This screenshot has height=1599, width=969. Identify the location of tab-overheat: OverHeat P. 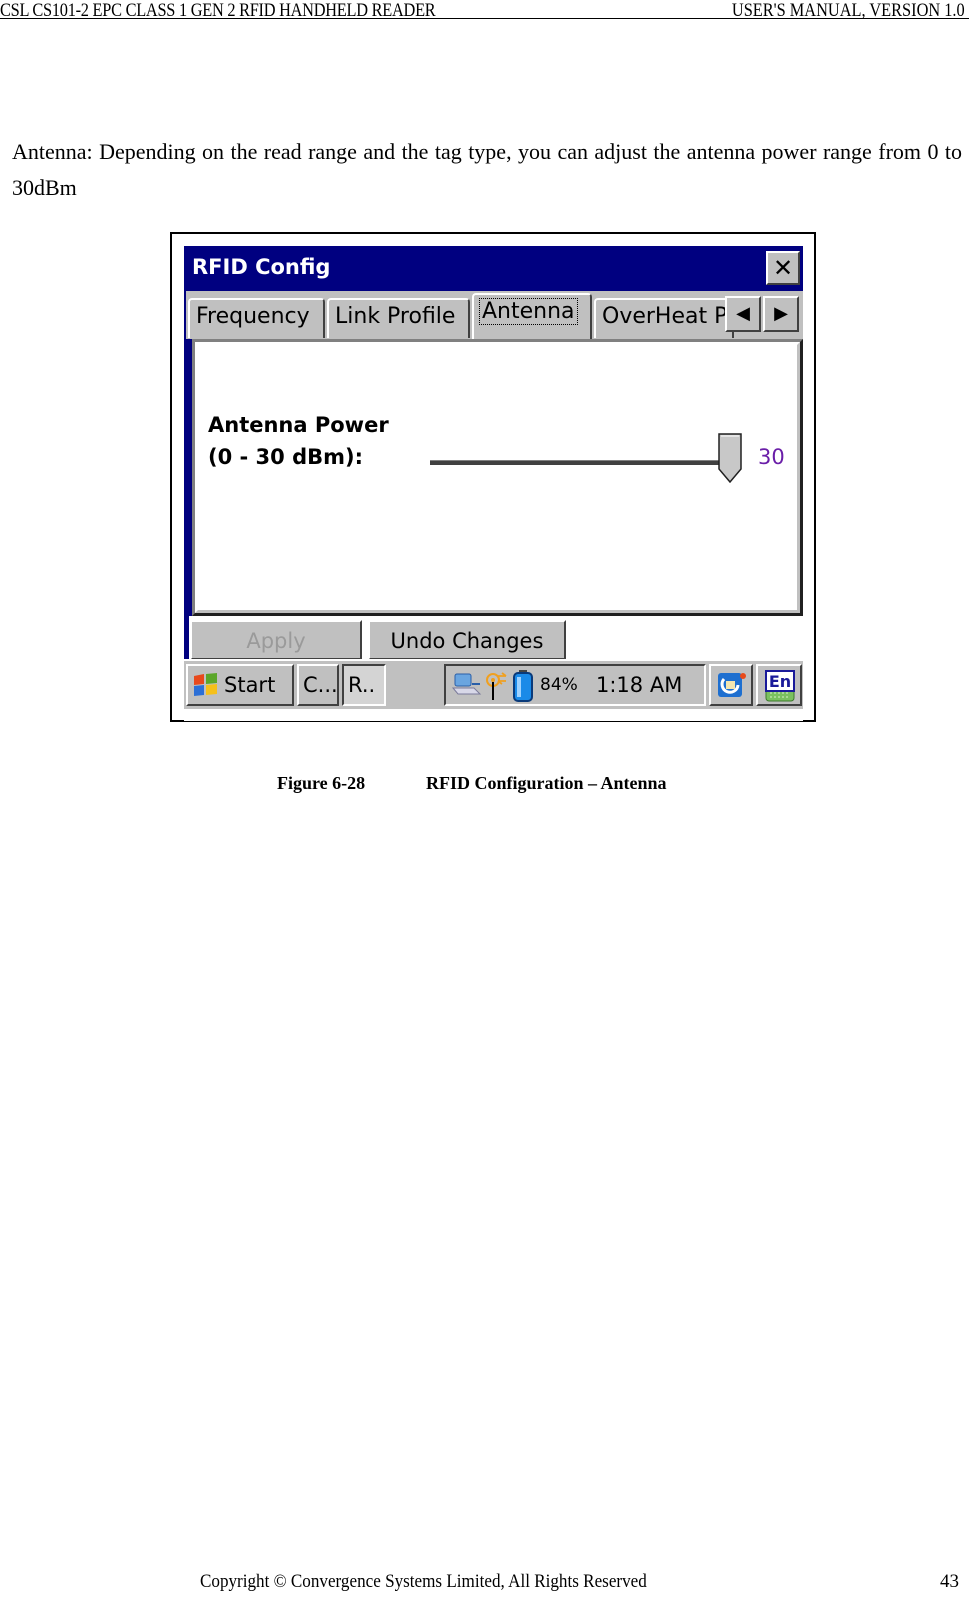
(664, 318).